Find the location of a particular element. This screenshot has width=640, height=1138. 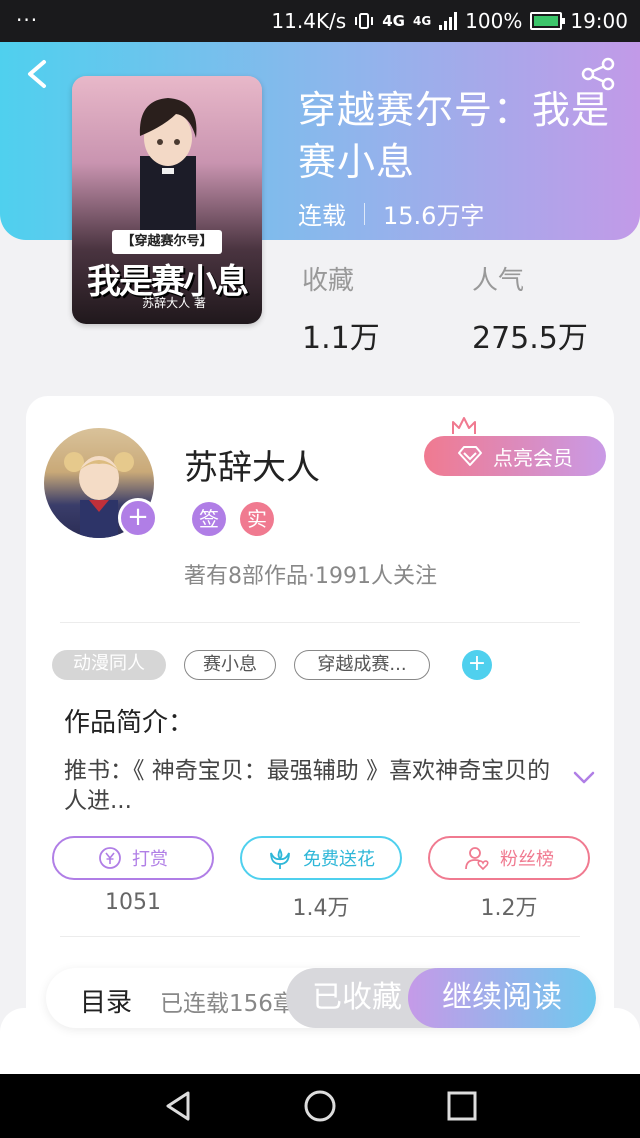

flower-count: 1.4万 is located at coordinates (321, 908).